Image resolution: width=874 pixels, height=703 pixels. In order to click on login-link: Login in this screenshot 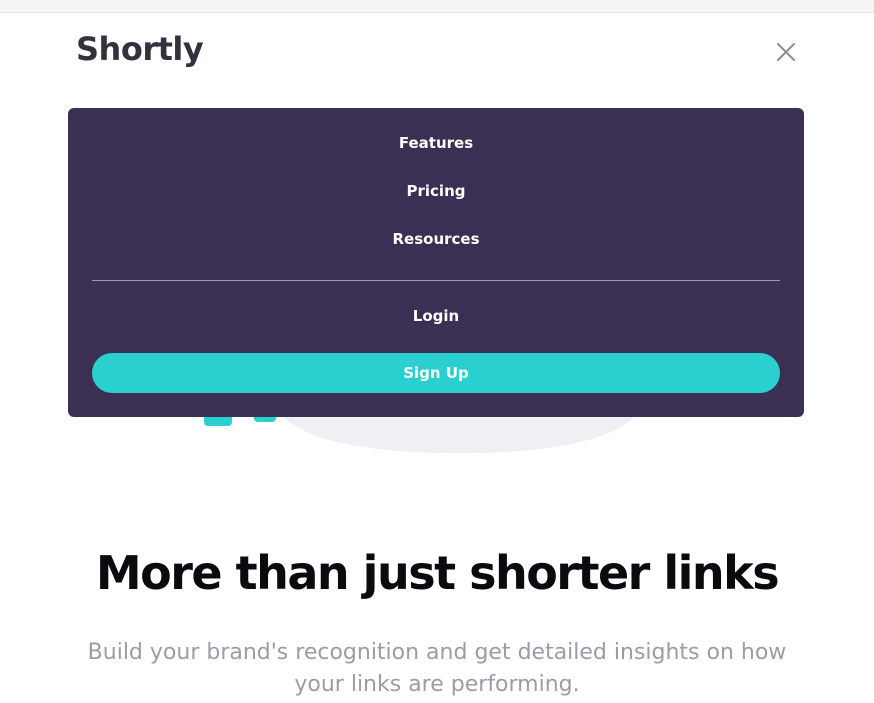, I will do `click(436, 316)`.